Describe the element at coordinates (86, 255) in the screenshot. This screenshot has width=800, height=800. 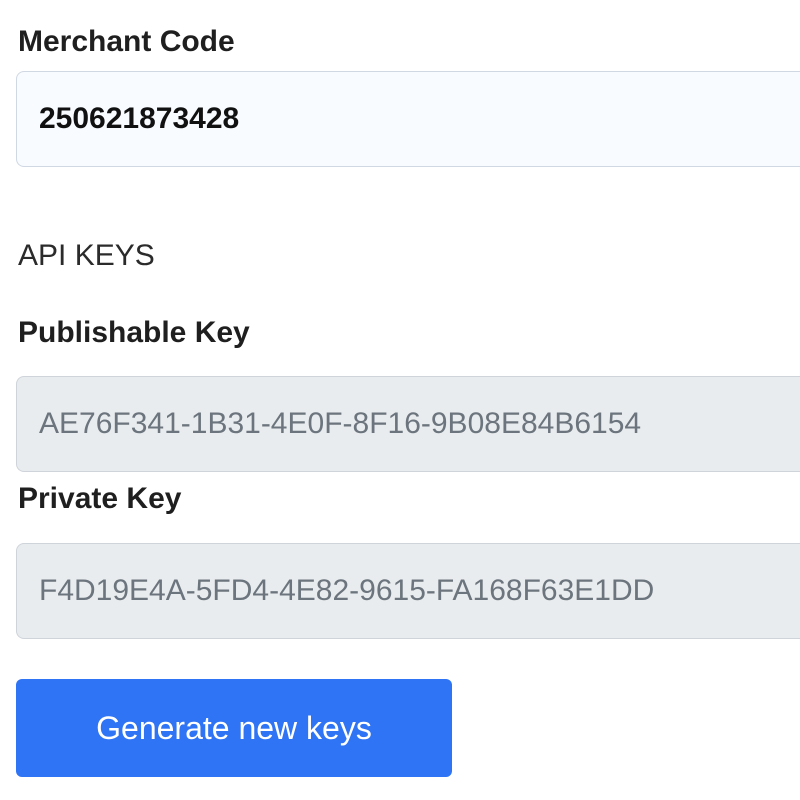
I see `api-keys-heading: API KEYS` at that location.